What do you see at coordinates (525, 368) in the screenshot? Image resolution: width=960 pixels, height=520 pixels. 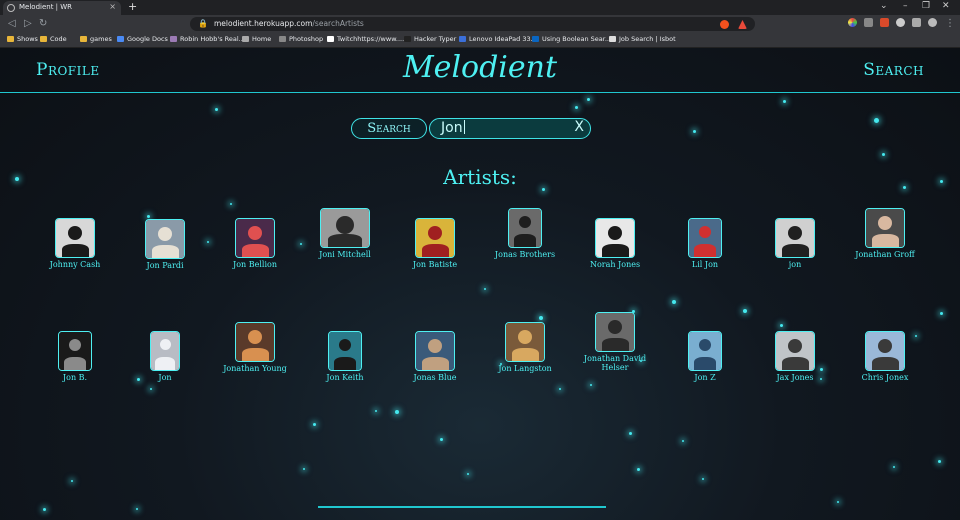 I see `artist-name: Jon Langston` at bounding box center [525, 368].